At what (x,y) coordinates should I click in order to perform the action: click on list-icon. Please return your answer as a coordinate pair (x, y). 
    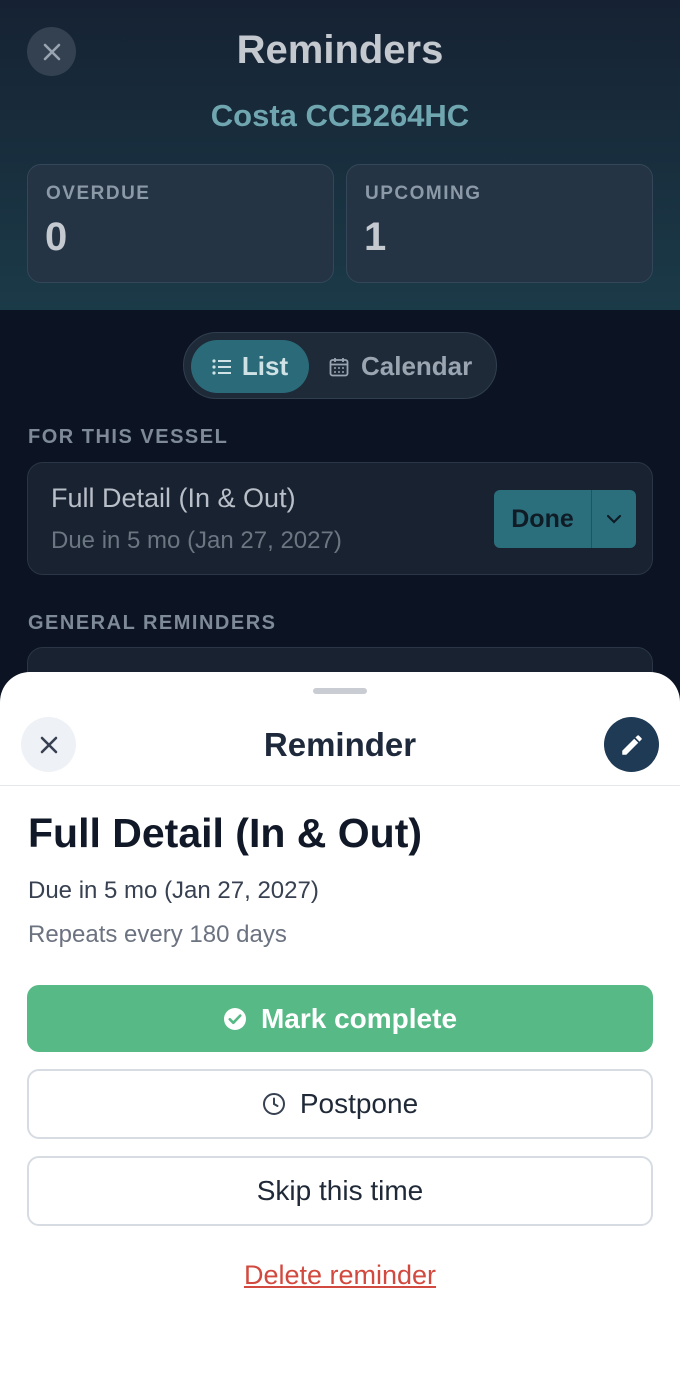
    Looking at the image, I should click on (221, 366).